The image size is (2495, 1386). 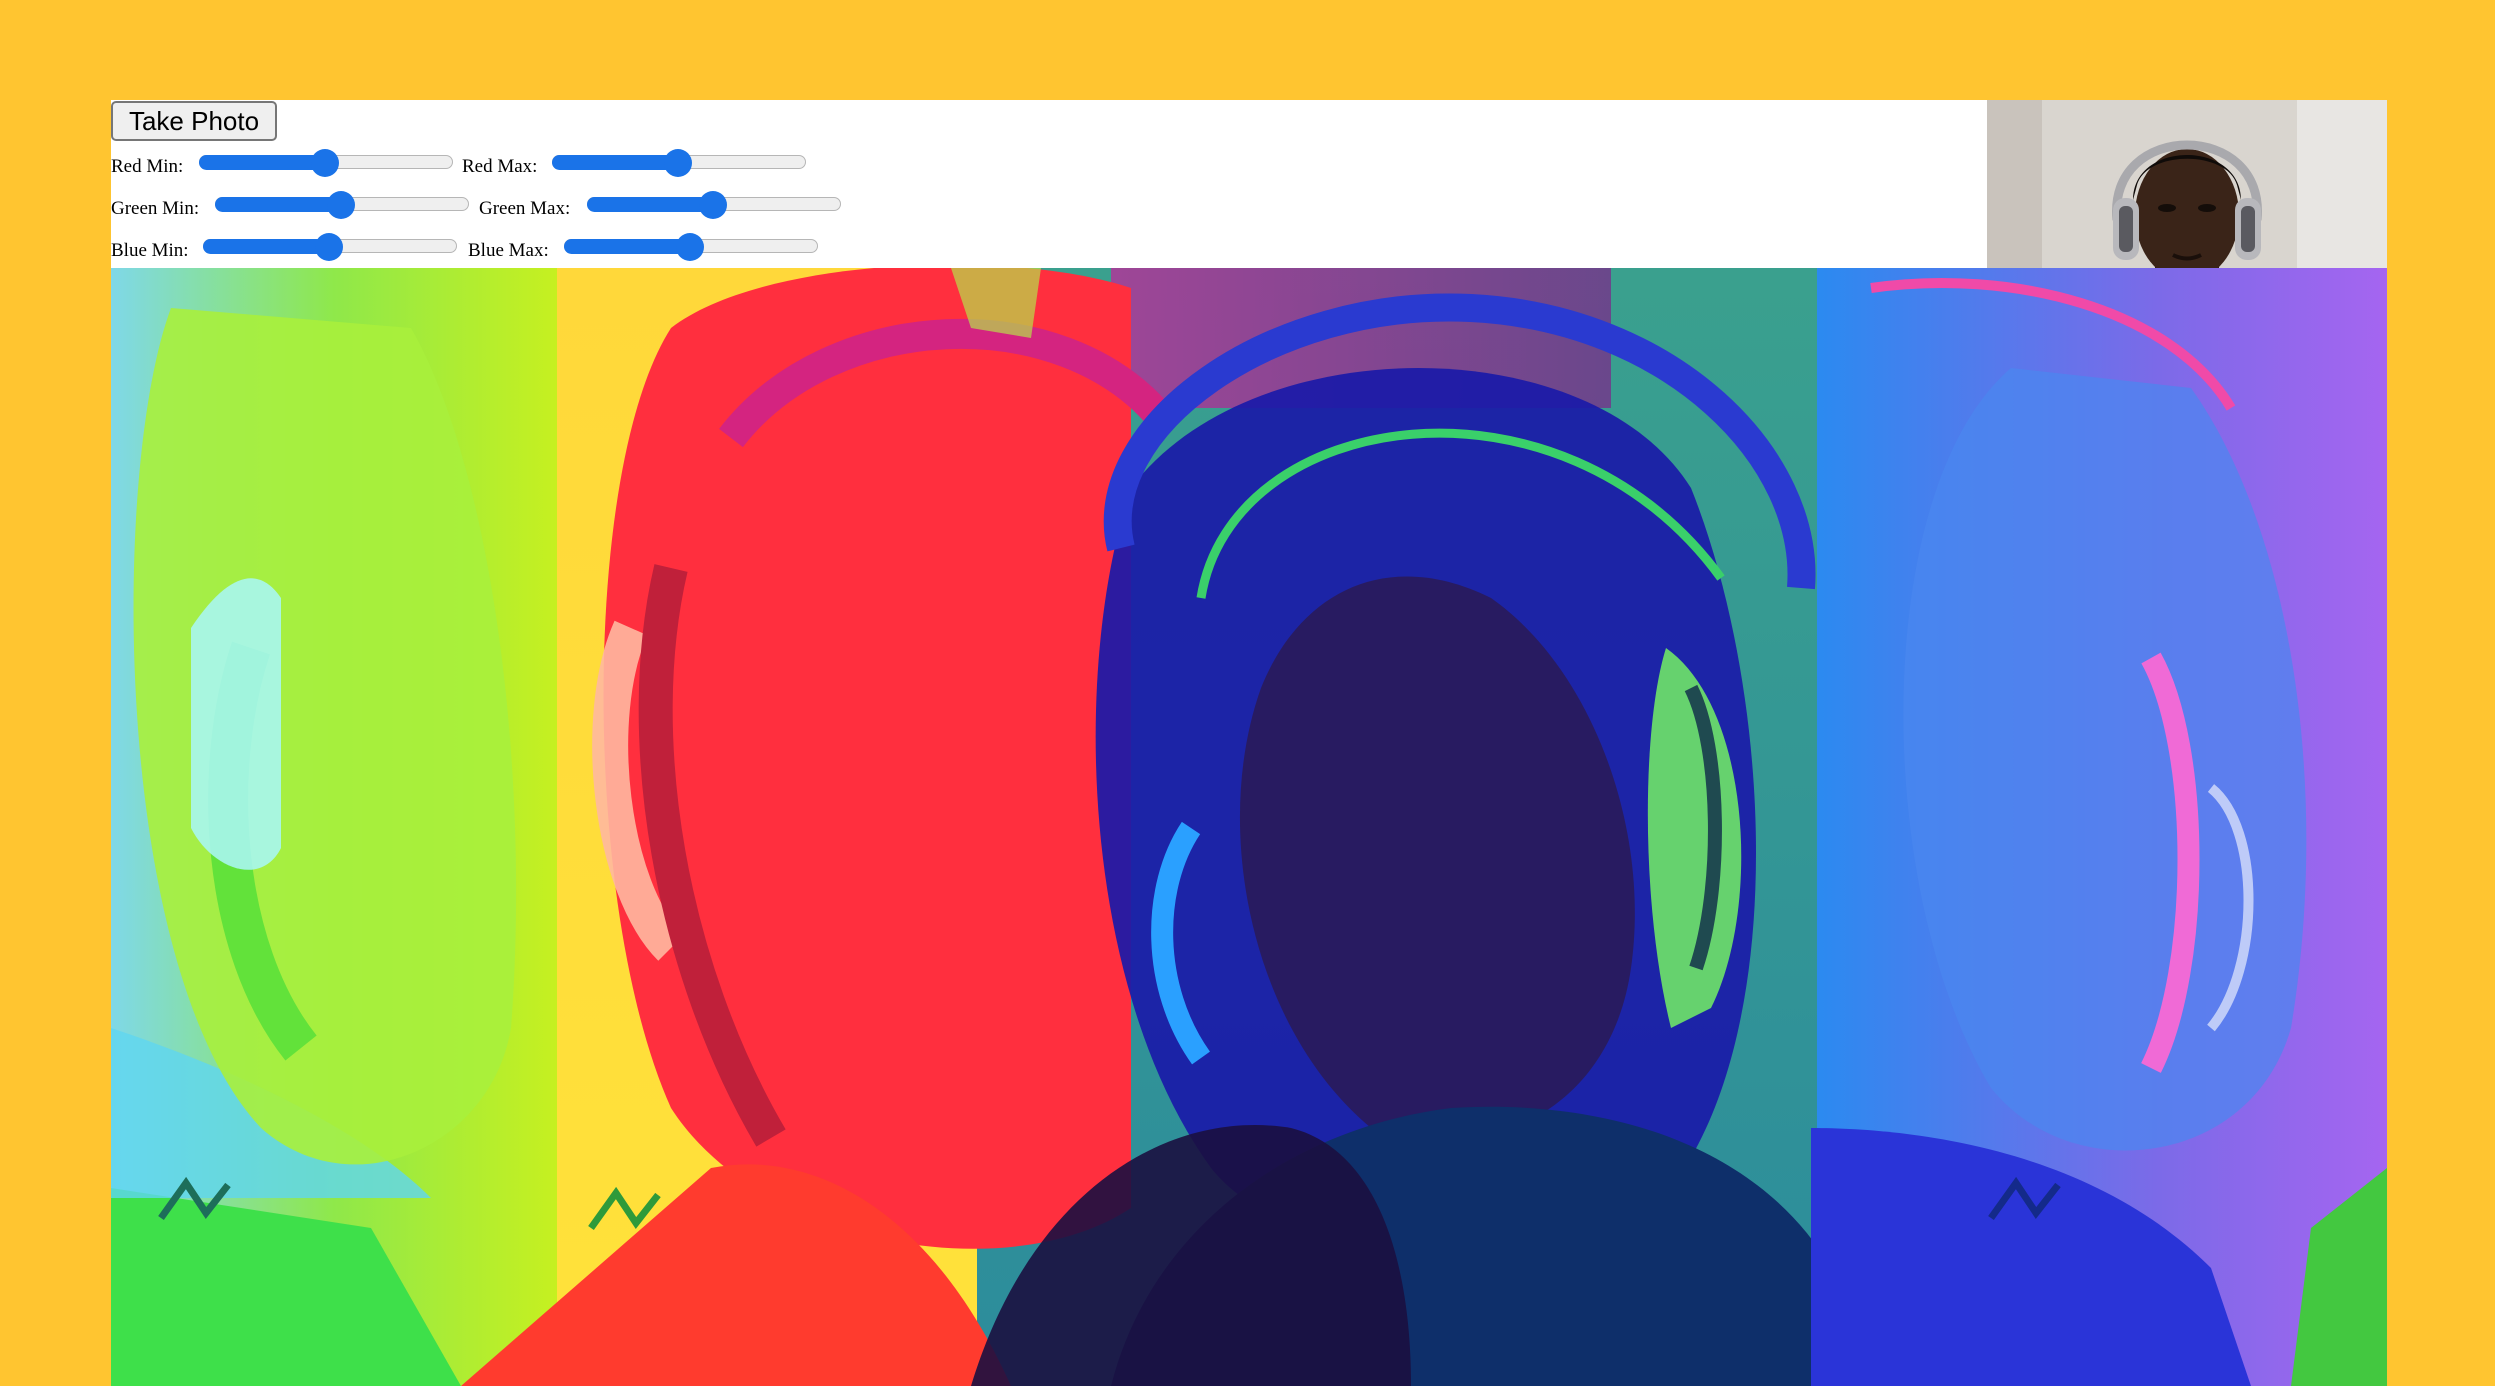 I want to click on red-min-slider, so click(x=327, y=163).